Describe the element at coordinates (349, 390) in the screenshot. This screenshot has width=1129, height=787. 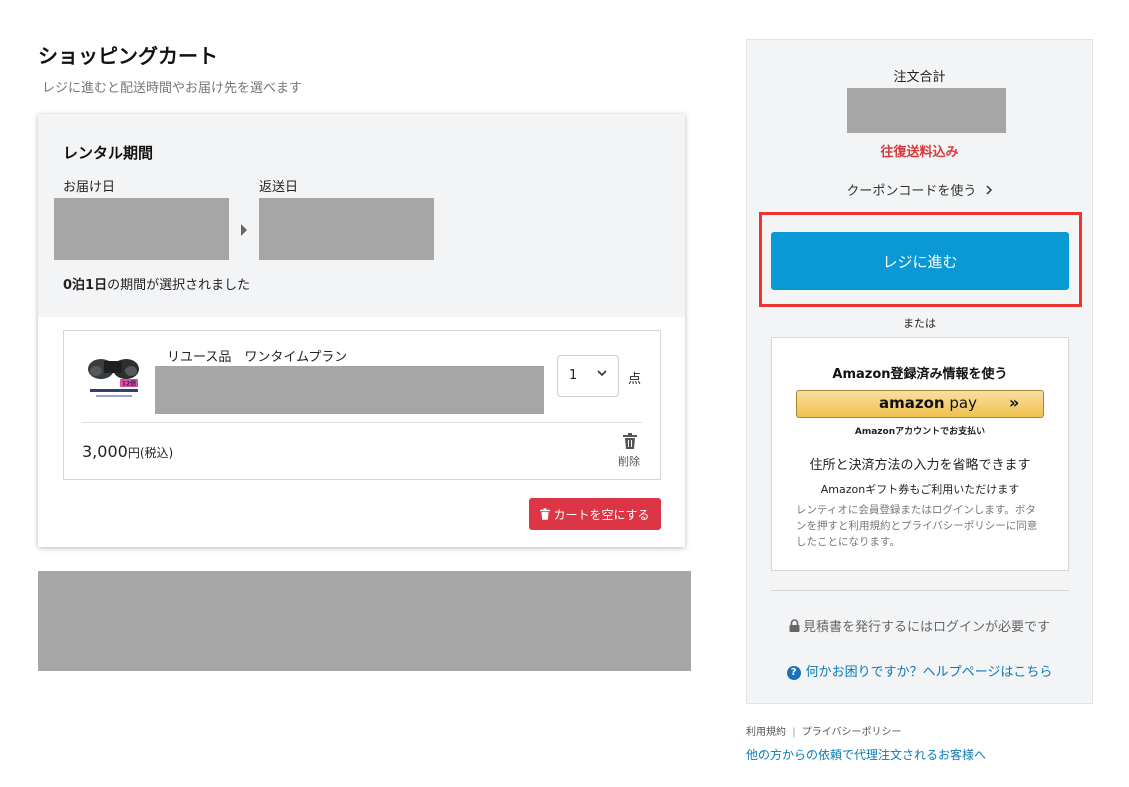
I see `item-detail-redacted` at that location.